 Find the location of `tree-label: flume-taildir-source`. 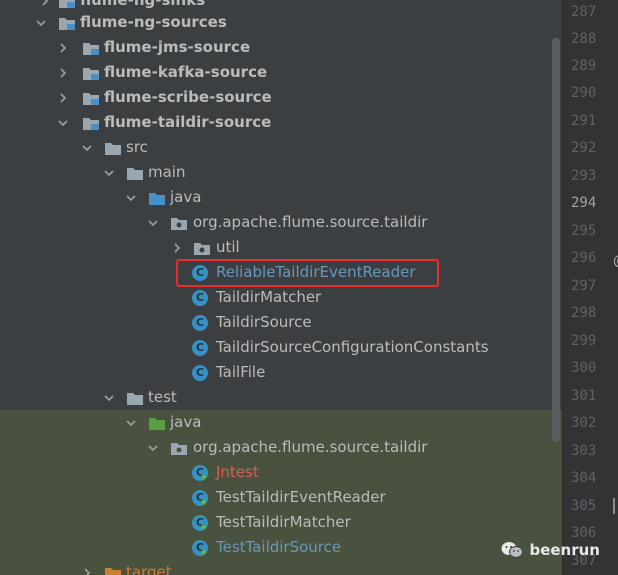

tree-label: flume-taildir-source is located at coordinates (188, 122).